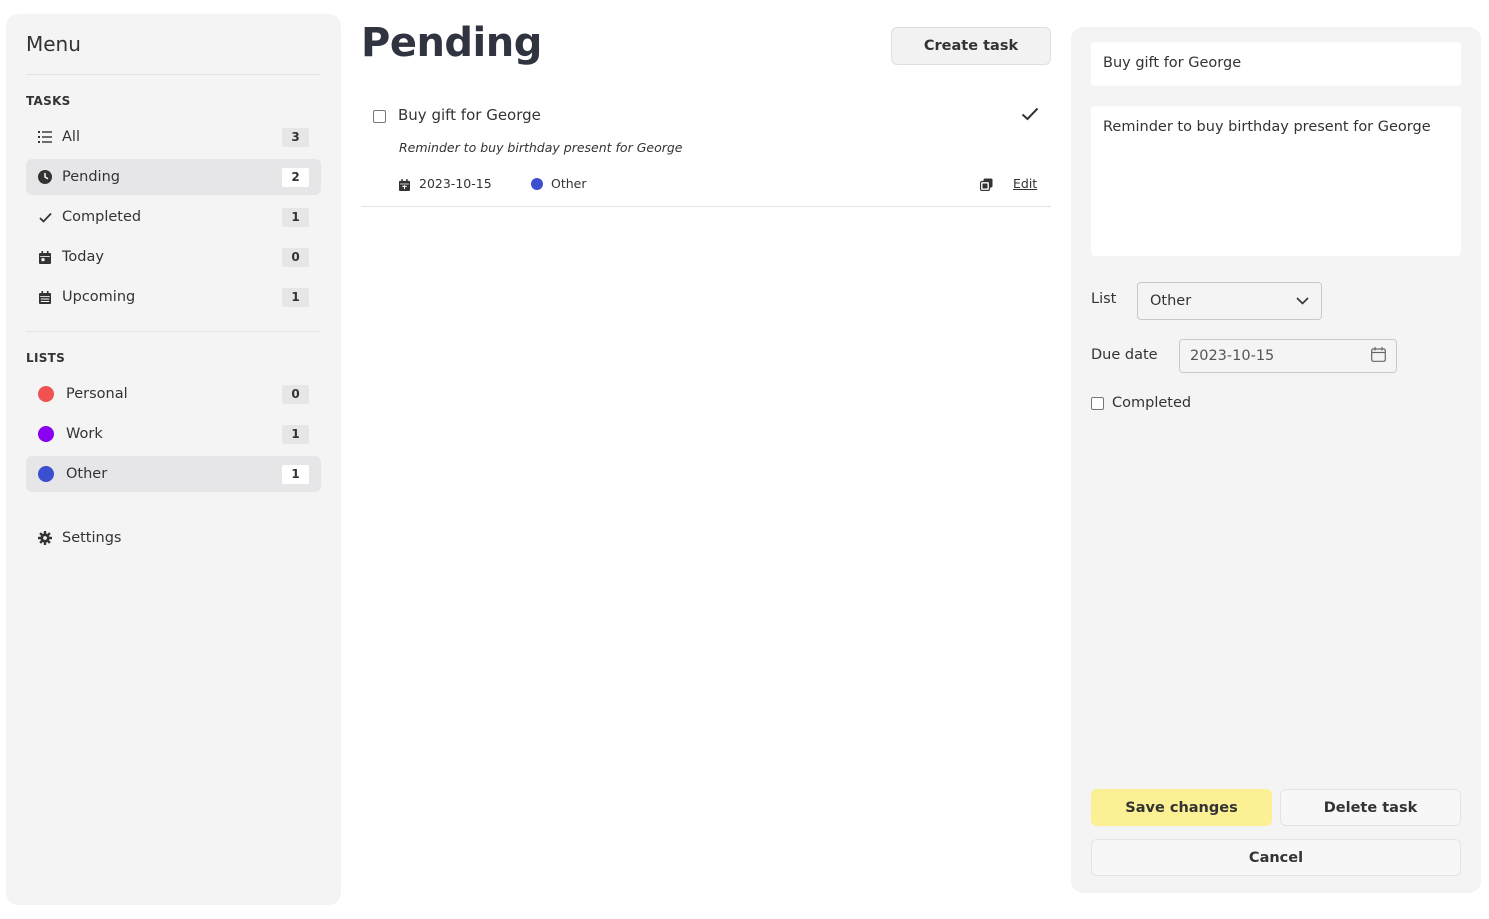 The width and height of the screenshot is (1489, 919). I want to click on due-date-input: 2023-10-15, so click(1288, 356).